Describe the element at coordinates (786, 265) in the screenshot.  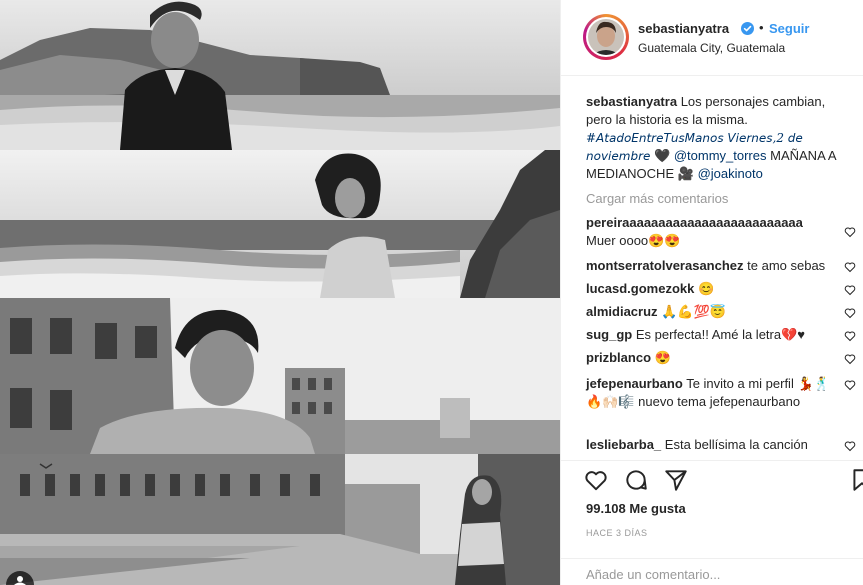
I see `comment-text: te amo sebas` at that location.